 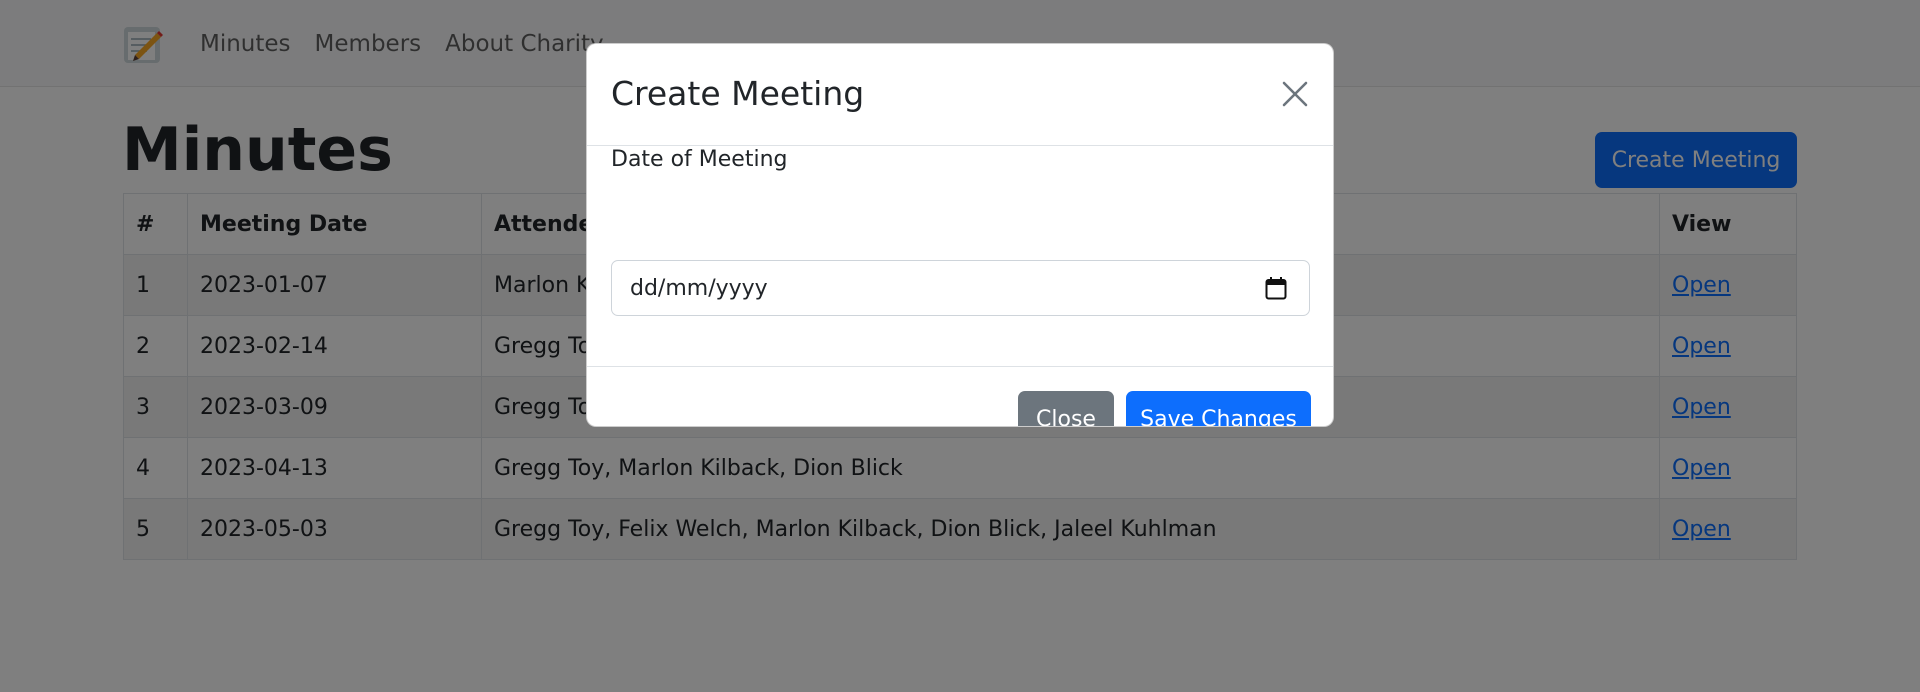 What do you see at coordinates (960, 396) in the screenshot?
I see `modal-footer: Close Save Changes` at bounding box center [960, 396].